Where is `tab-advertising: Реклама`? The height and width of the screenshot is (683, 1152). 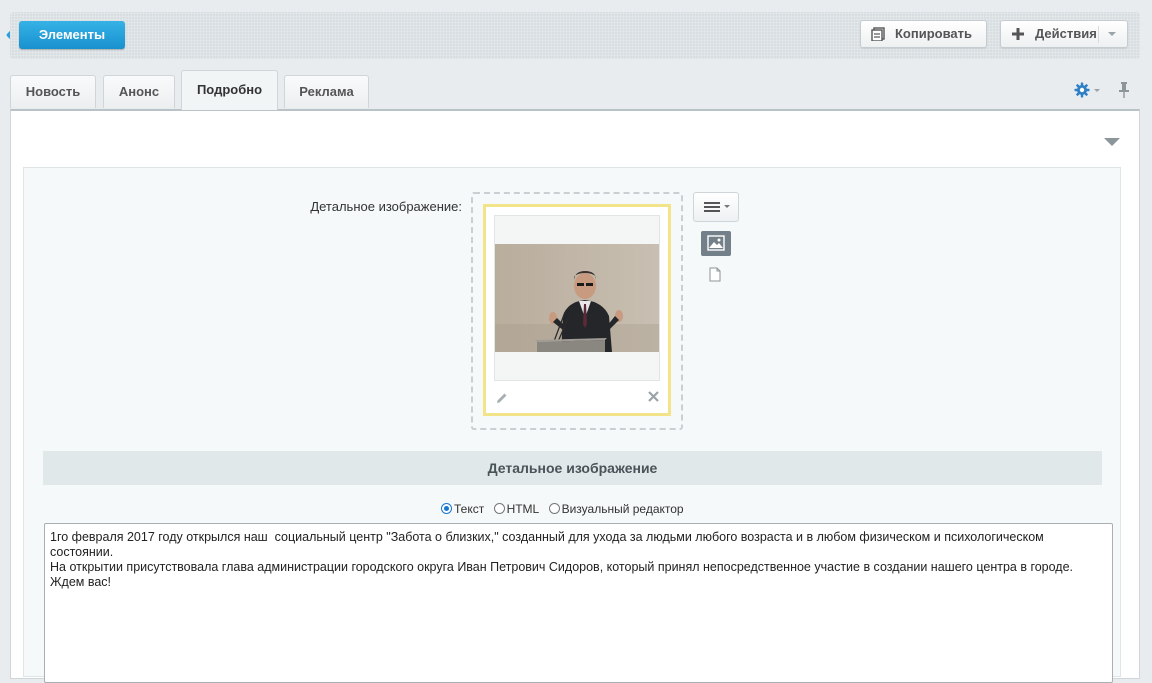
tab-advertising: Реклама is located at coordinates (326, 91).